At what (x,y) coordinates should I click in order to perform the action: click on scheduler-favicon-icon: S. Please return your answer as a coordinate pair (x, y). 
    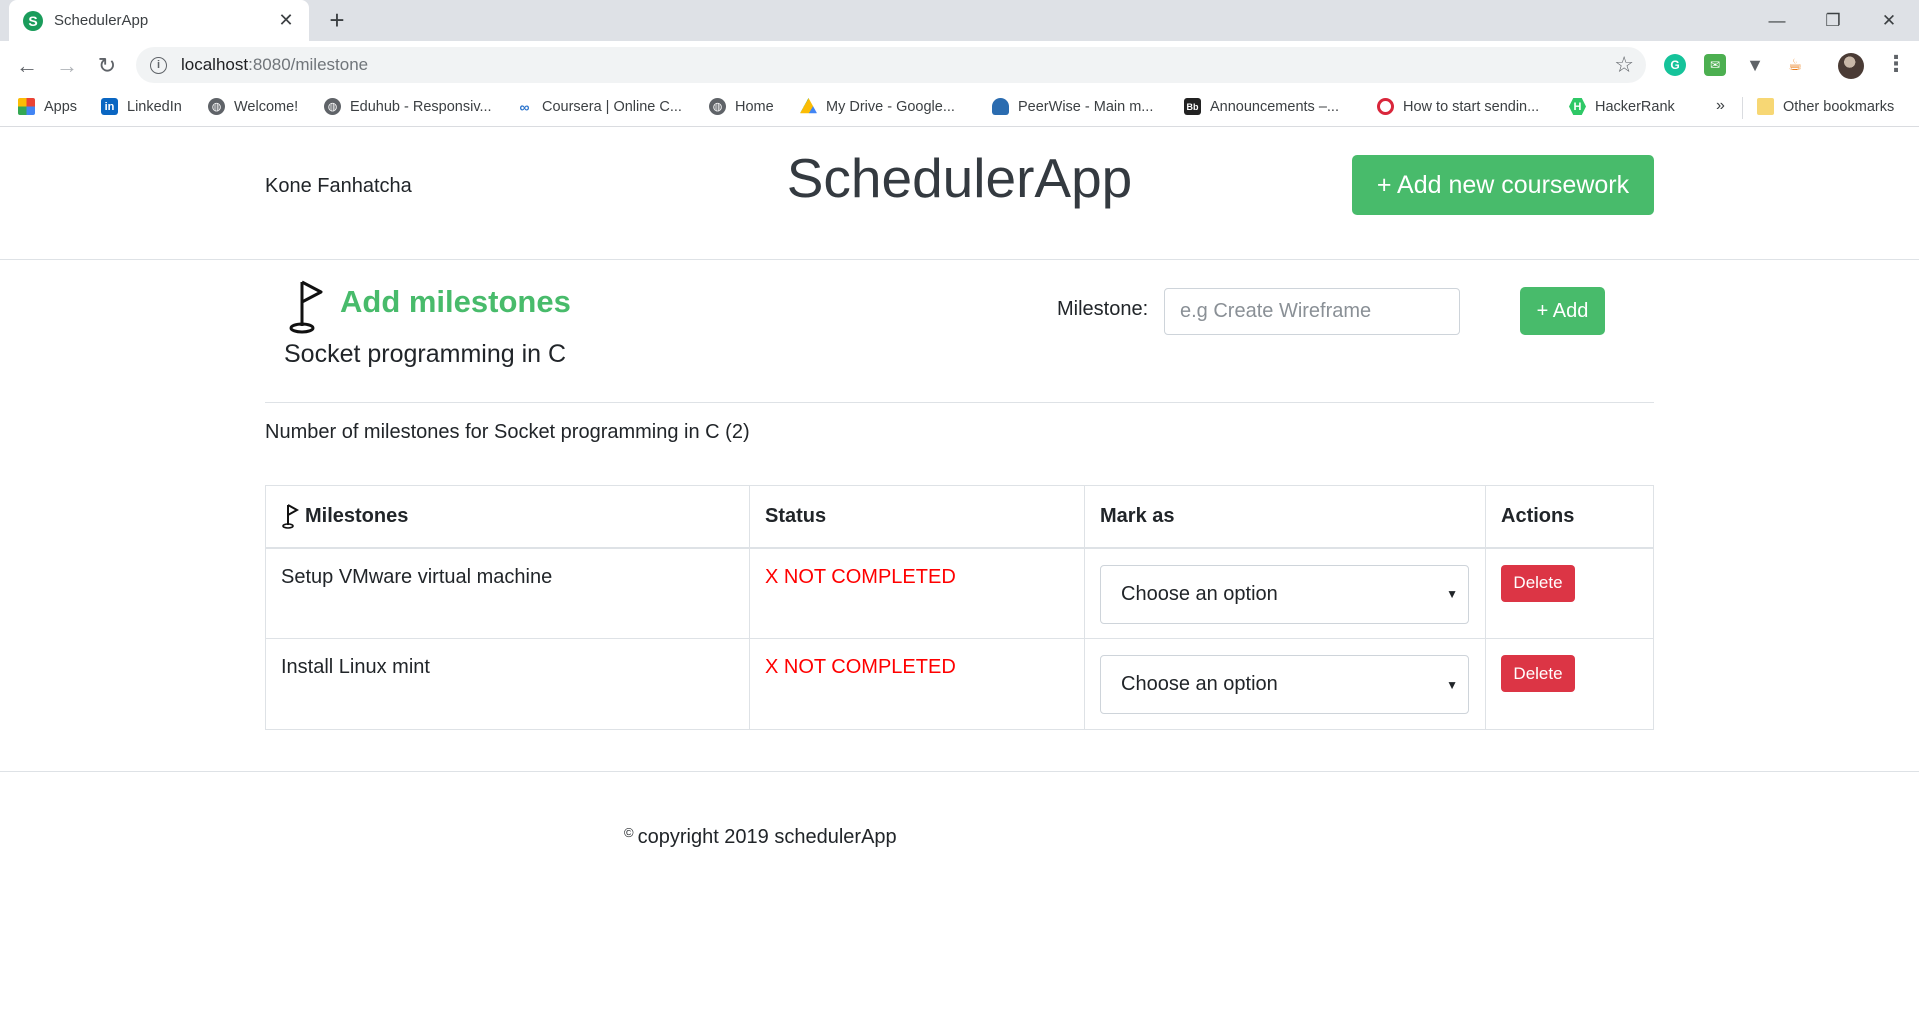
    Looking at the image, I should click on (33, 20).